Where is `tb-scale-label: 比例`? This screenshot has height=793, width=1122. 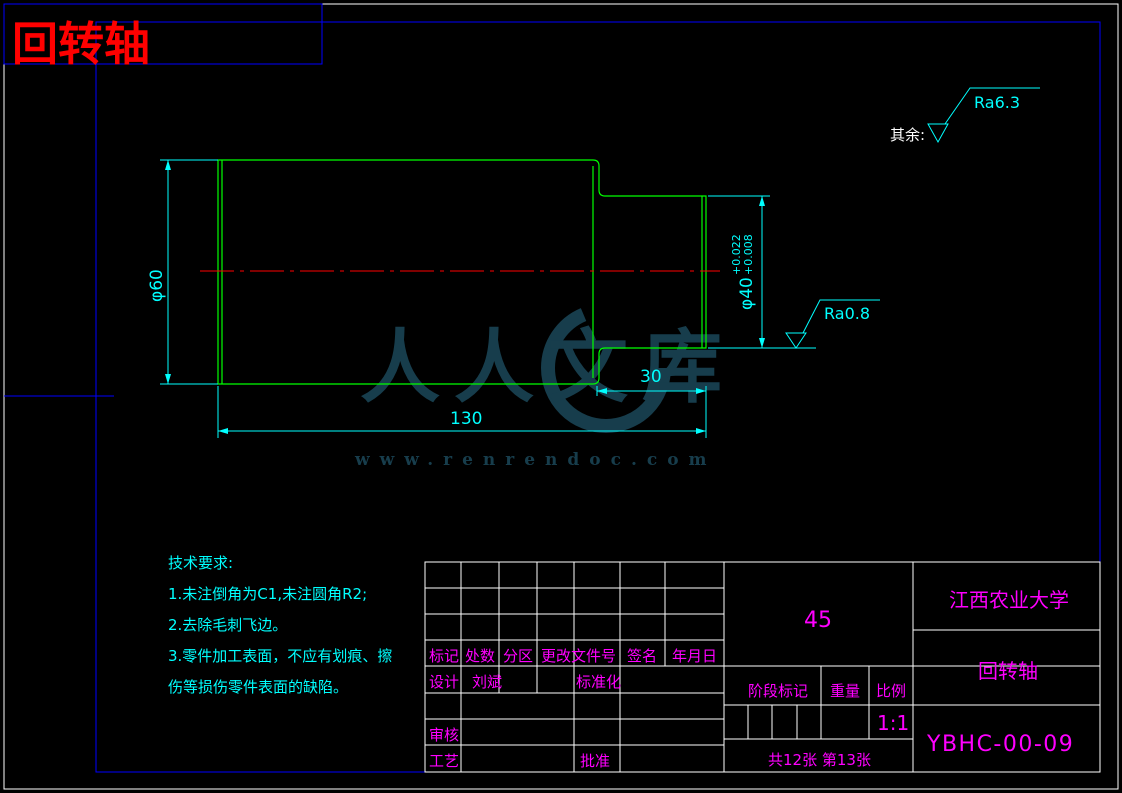 tb-scale-label: 比例 is located at coordinates (891, 691).